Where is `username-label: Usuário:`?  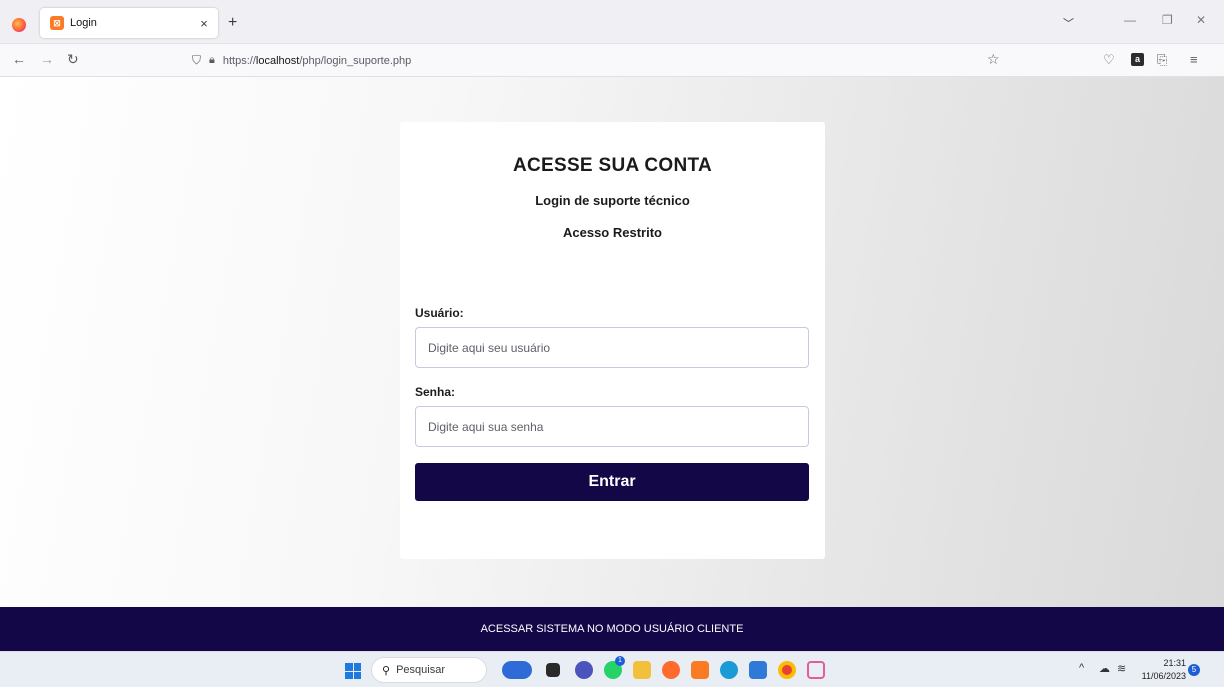 username-label: Usuário: is located at coordinates (439, 313).